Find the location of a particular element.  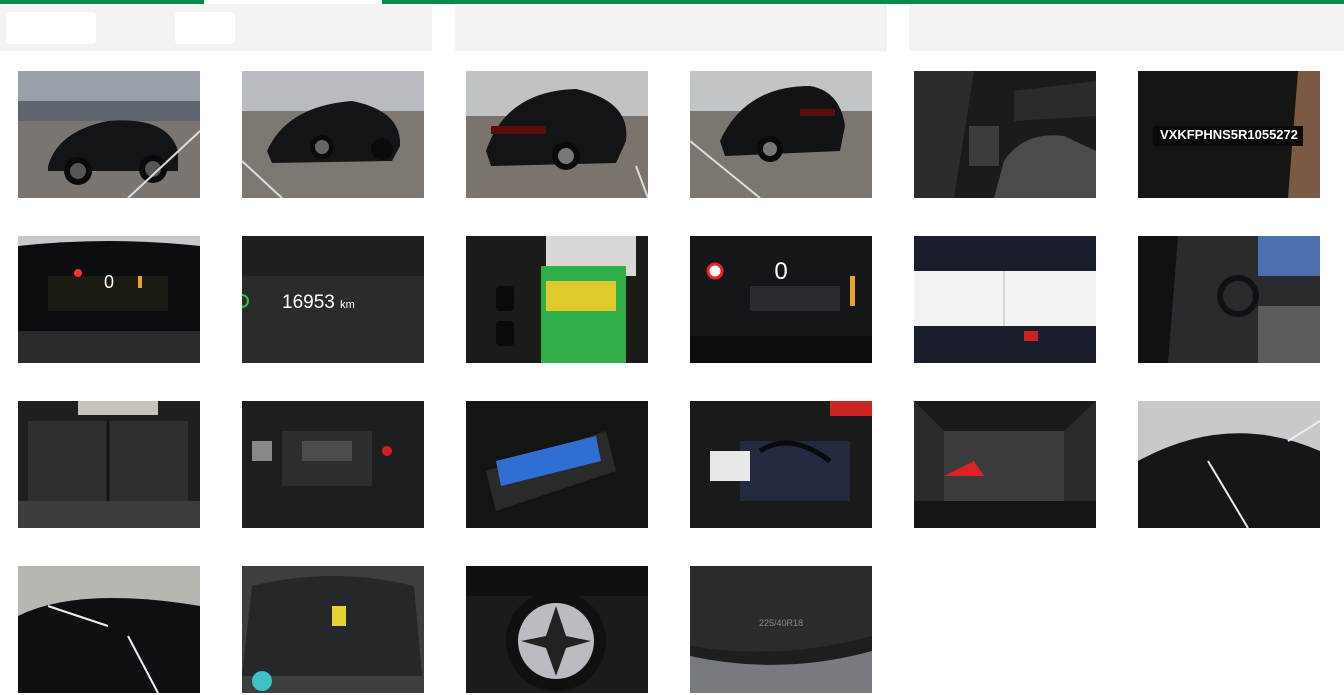

tire-size-text: 225/40R18 is located at coordinates (781, 623).